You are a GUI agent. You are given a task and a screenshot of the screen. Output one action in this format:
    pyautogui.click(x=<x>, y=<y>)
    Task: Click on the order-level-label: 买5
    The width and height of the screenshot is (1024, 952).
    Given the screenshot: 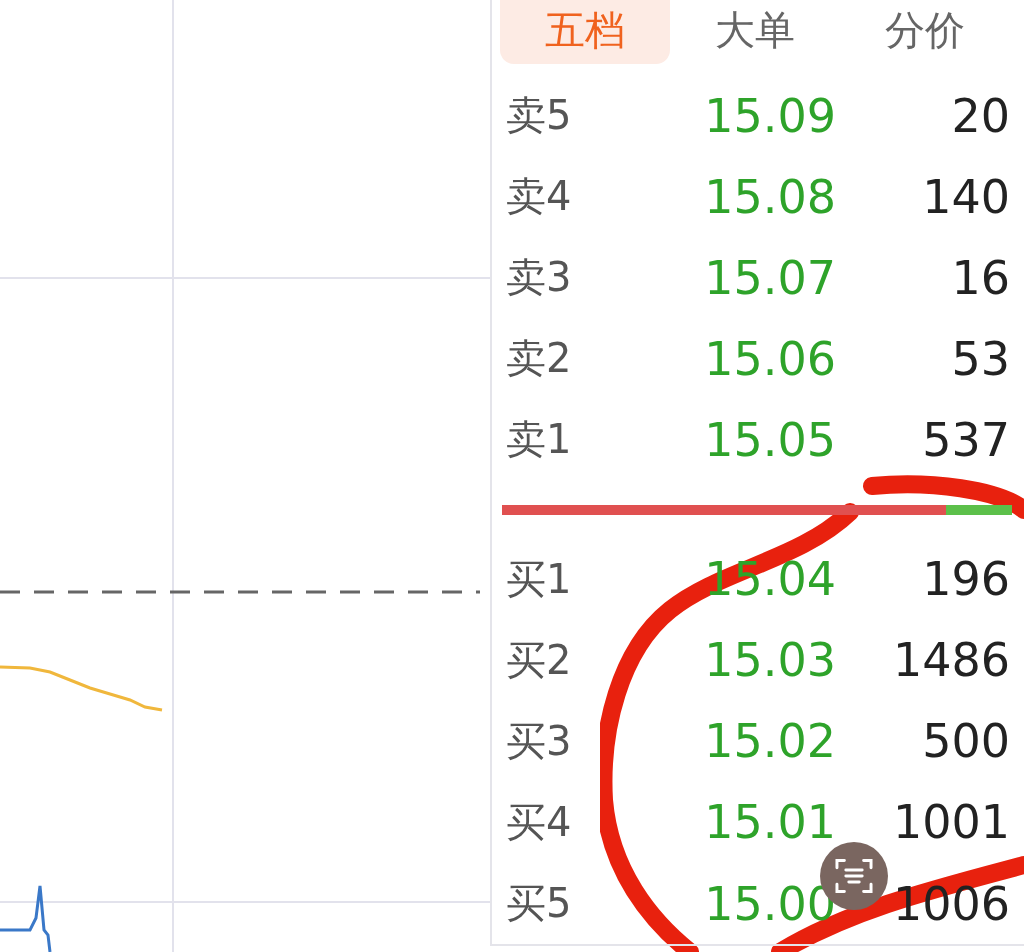 What is the action you would take?
    pyautogui.click(x=539, y=904)
    